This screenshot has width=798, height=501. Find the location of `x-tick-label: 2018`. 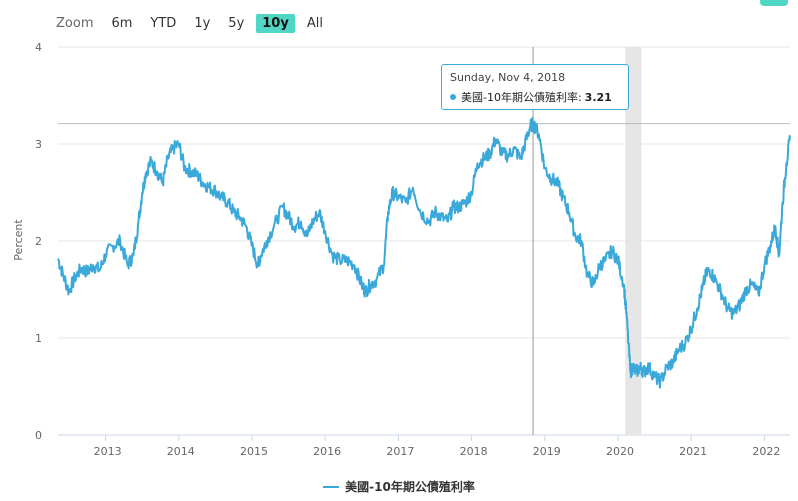

x-tick-label: 2018 is located at coordinates (474, 451).